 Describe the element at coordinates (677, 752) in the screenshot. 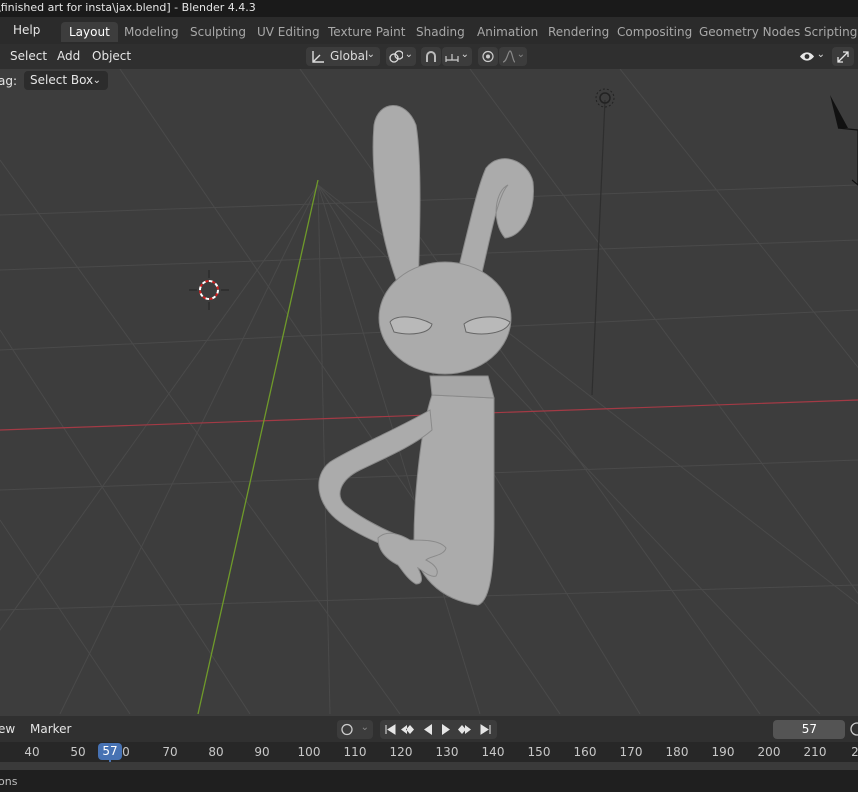

I see `ruler-tick: 180` at that location.